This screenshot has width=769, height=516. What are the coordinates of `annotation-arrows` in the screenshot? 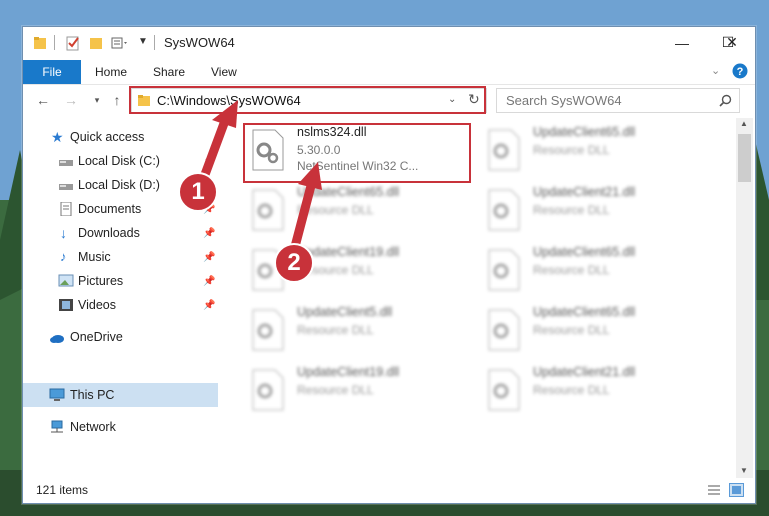 It's located at (258, 181).